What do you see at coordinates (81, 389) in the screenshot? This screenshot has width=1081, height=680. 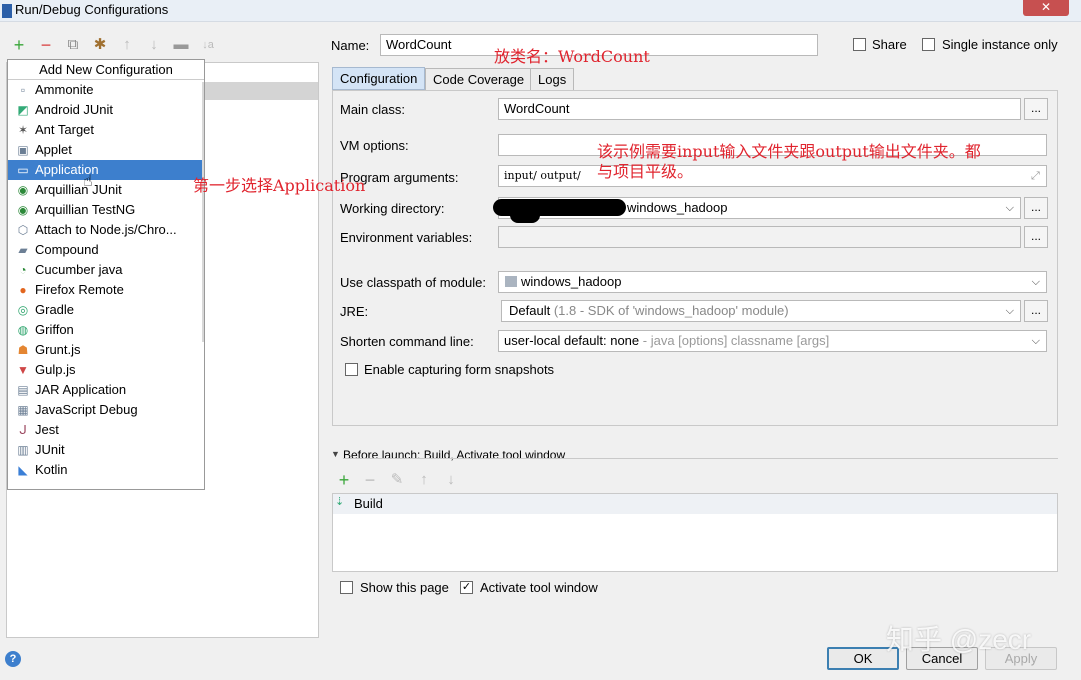 I see `popup-item-label: JAR Application` at bounding box center [81, 389].